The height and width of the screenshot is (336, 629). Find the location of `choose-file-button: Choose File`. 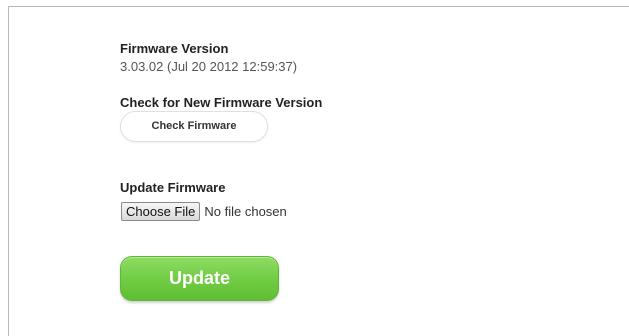

choose-file-button: Choose File is located at coordinates (161, 211).